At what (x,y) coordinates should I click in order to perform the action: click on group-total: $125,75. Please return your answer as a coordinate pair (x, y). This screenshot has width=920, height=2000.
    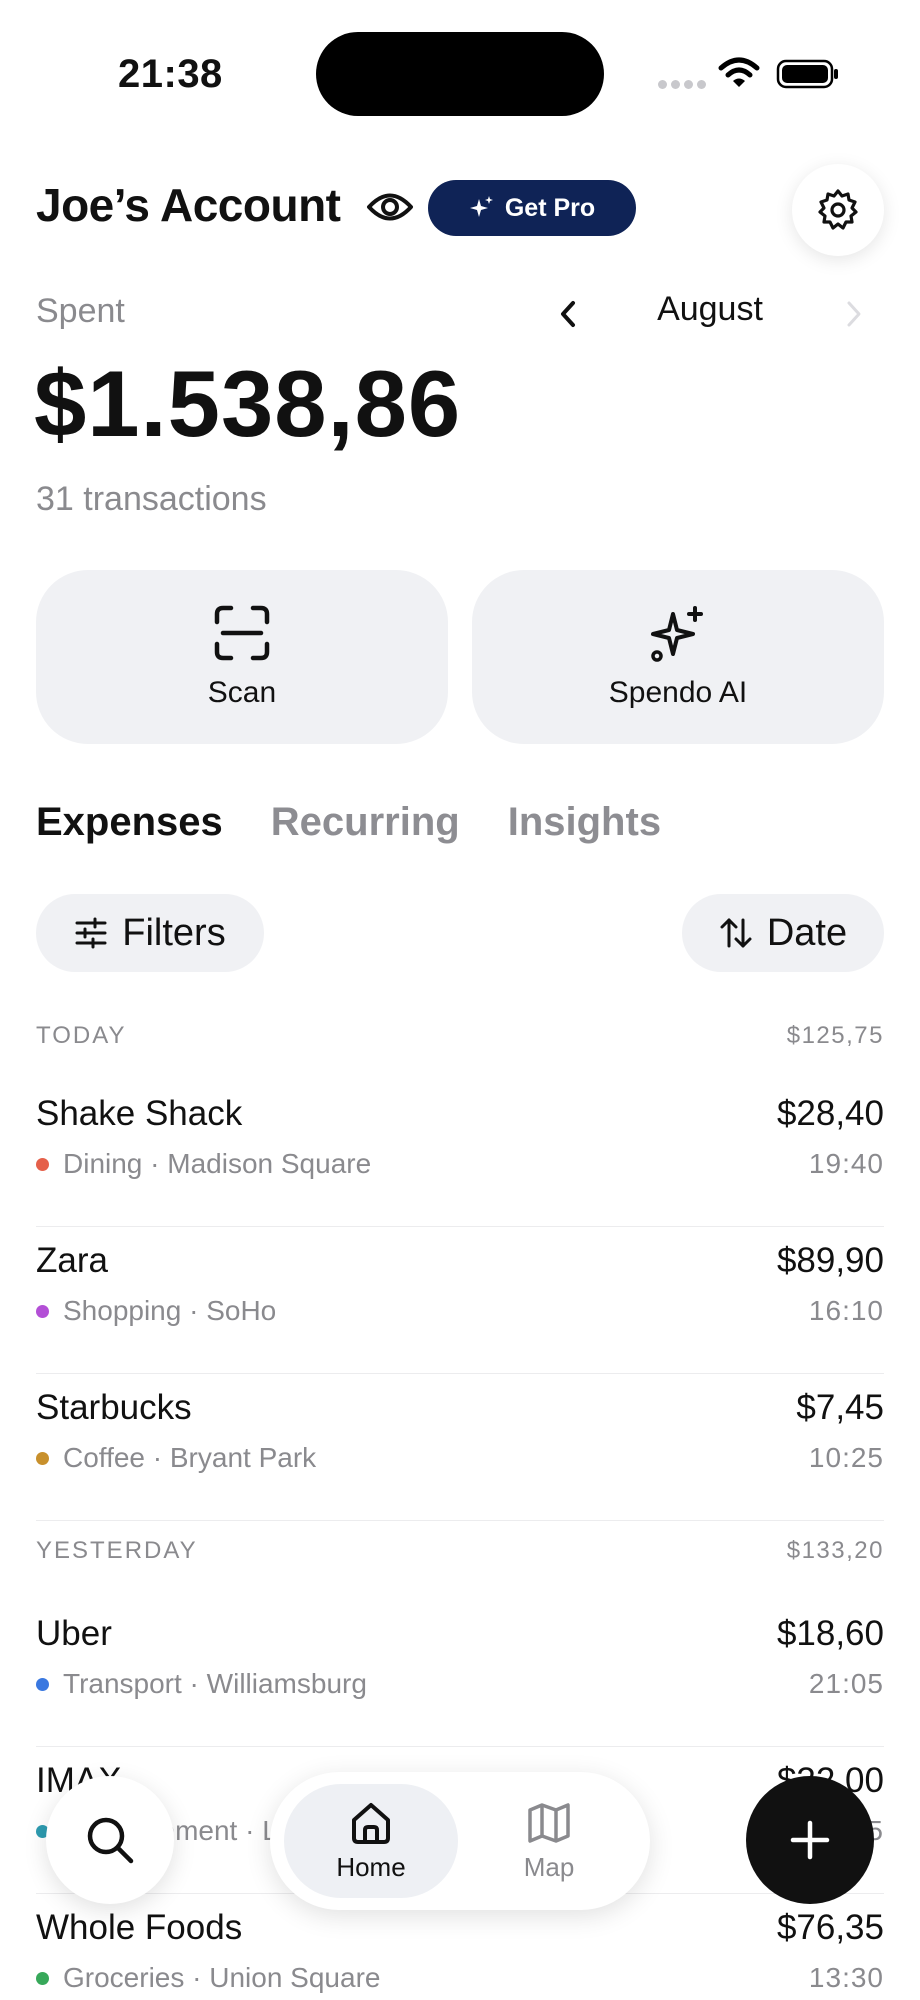
    Looking at the image, I should click on (835, 1035).